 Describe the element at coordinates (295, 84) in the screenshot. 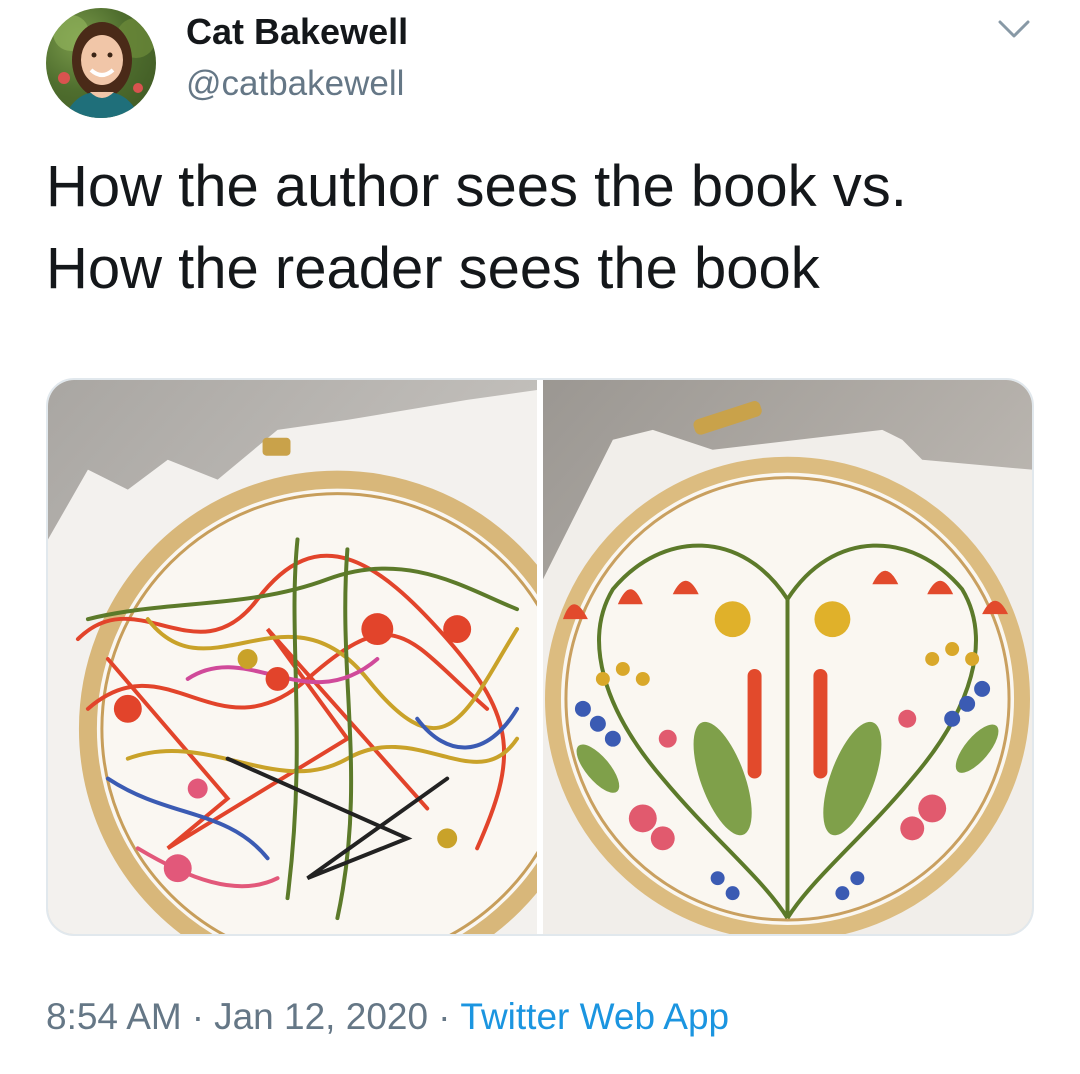

I see `author-handle: @catbakewell` at that location.